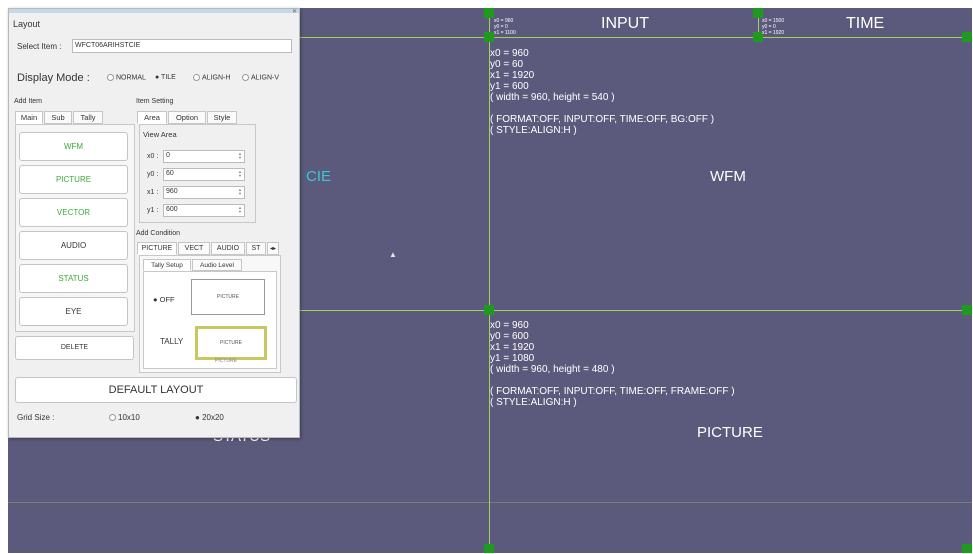  Describe the element at coordinates (172, 341) in the screenshot. I see `tally-label: TALLY` at that location.